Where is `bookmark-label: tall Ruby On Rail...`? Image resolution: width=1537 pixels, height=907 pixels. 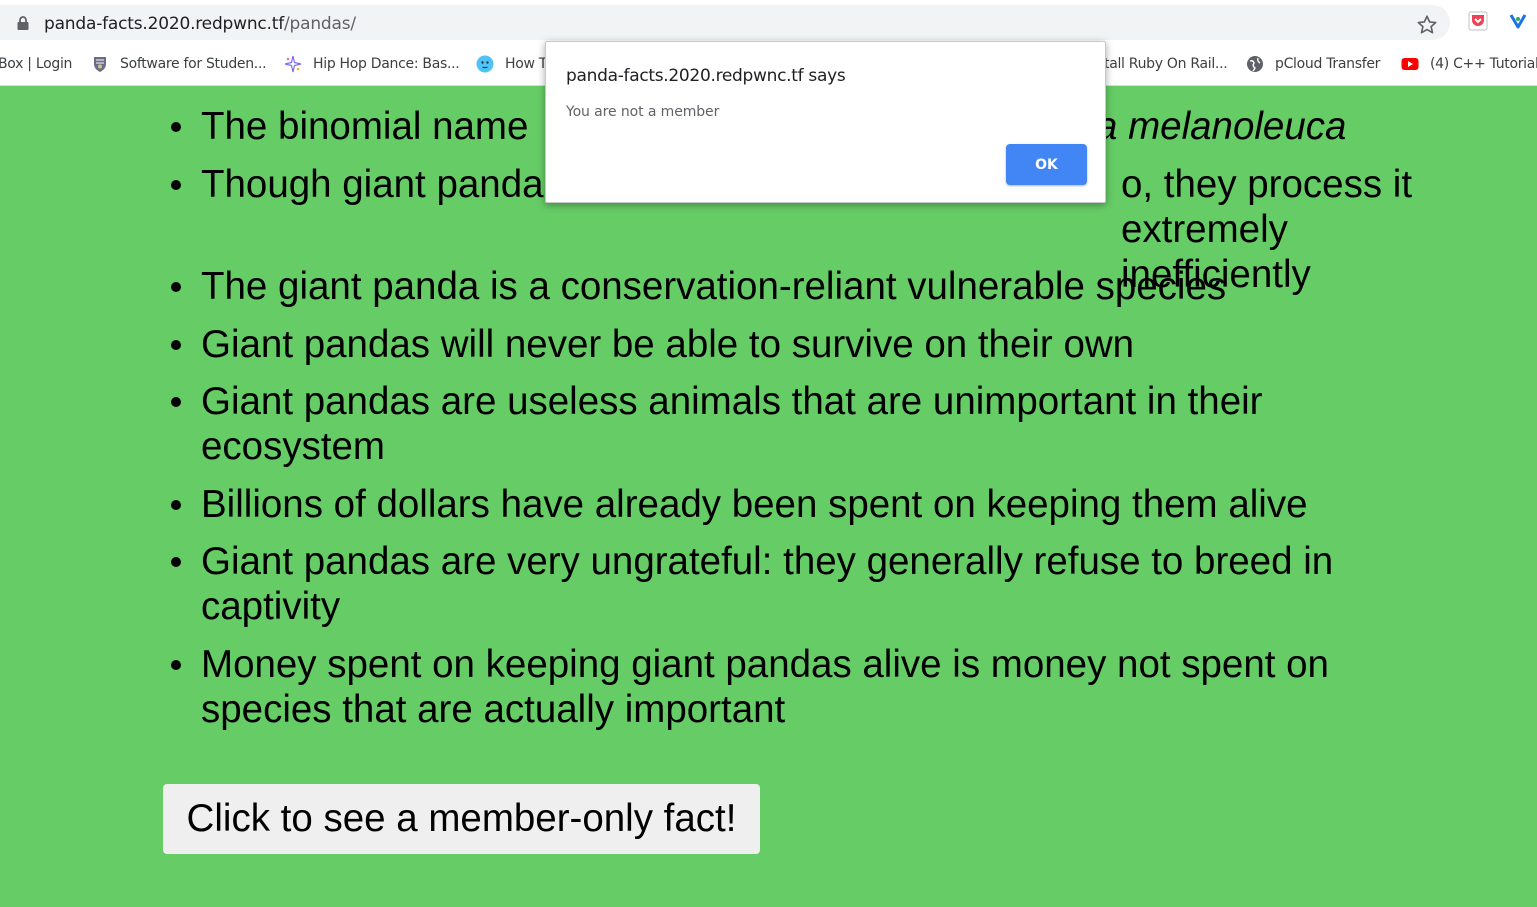 bookmark-label: tall Ruby On Rail... is located at coordinates (1166, 64).